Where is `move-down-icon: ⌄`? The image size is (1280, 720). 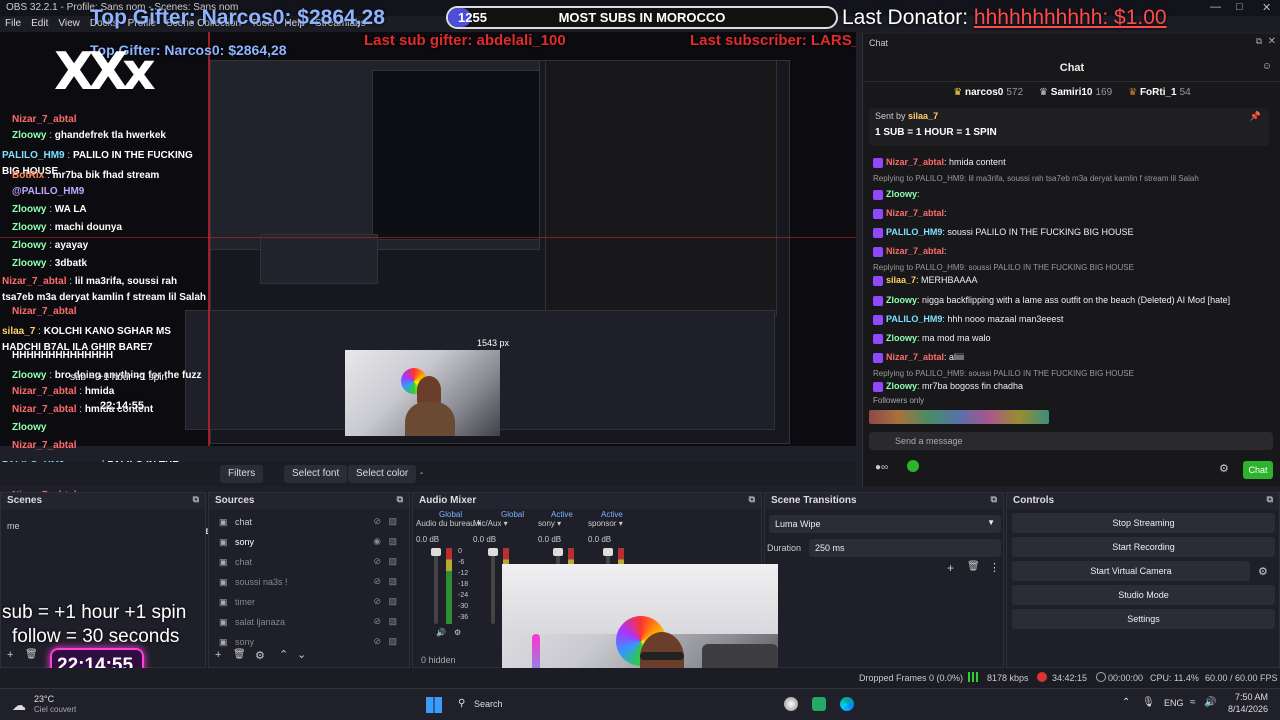 move-down-icon: ⌄ is located at coordinates (301, 654).